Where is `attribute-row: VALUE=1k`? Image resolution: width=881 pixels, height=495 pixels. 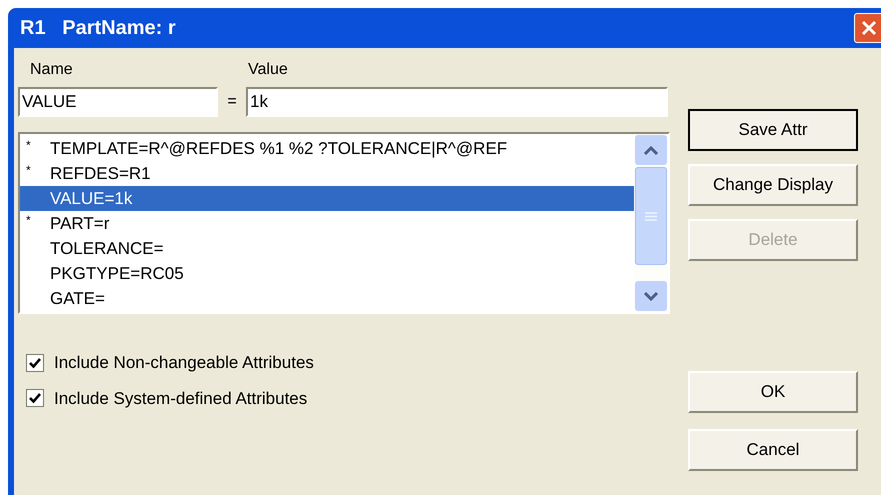
attribute-row: VALUE=1k is located at coordinates (327, 198).